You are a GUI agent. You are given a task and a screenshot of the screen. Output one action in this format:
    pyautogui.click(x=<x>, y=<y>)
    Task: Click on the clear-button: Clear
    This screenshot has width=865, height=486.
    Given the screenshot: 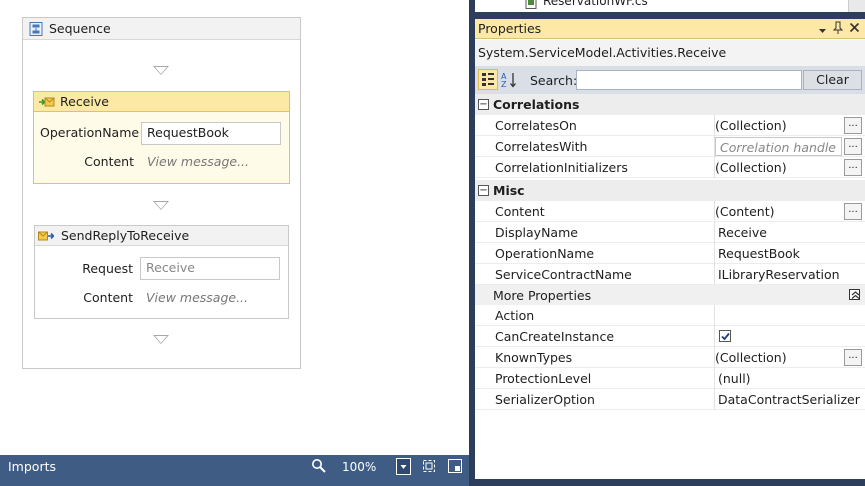 What is the action you would take?
    pyautogui.click(x=832, y=80)
    